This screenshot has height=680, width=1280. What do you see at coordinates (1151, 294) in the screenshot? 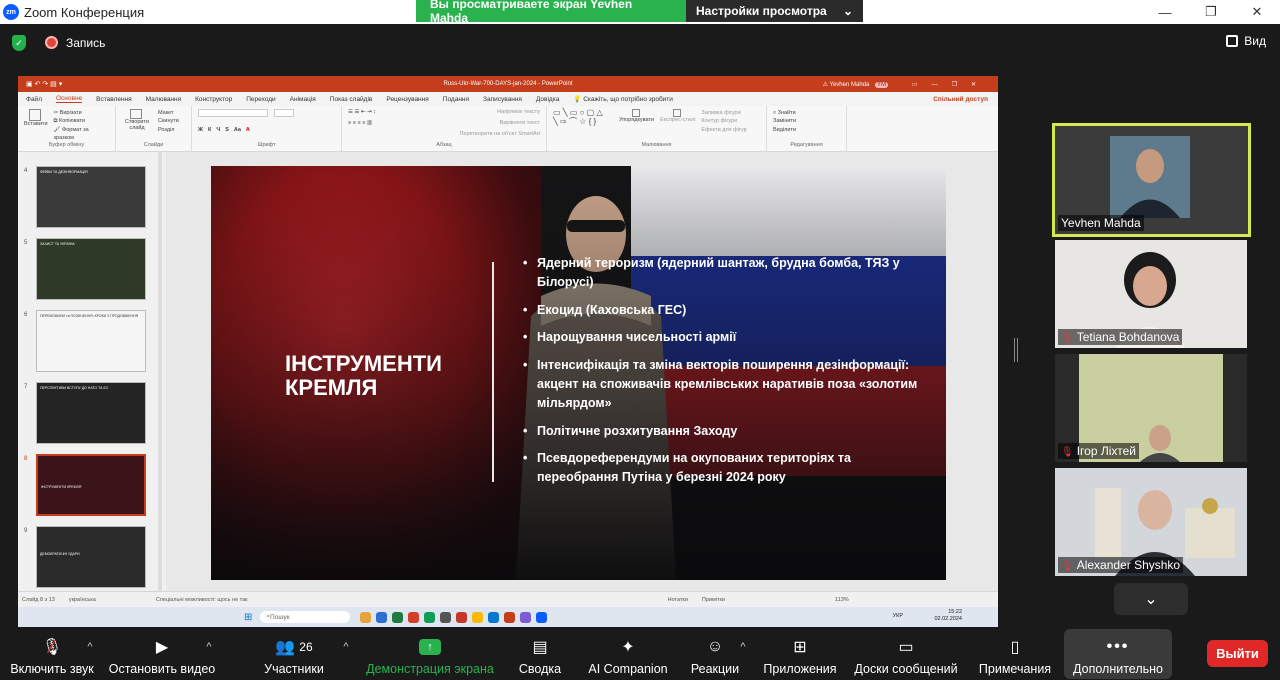
I see `video-tile: 🎙 Tetiana Bohdanova` at bounding box center [1151, 294].